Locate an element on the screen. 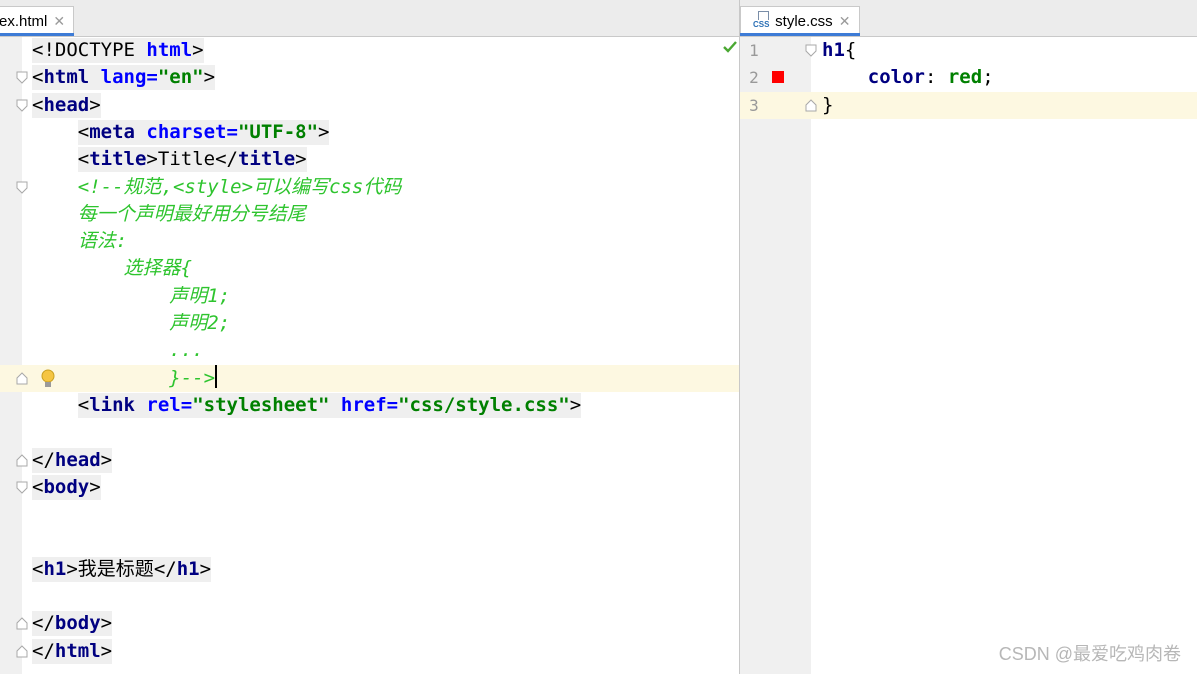 Image resolution: width=1197 pixels, height=674 pixels. line-number: 3 is located at coordinates (754, 105).